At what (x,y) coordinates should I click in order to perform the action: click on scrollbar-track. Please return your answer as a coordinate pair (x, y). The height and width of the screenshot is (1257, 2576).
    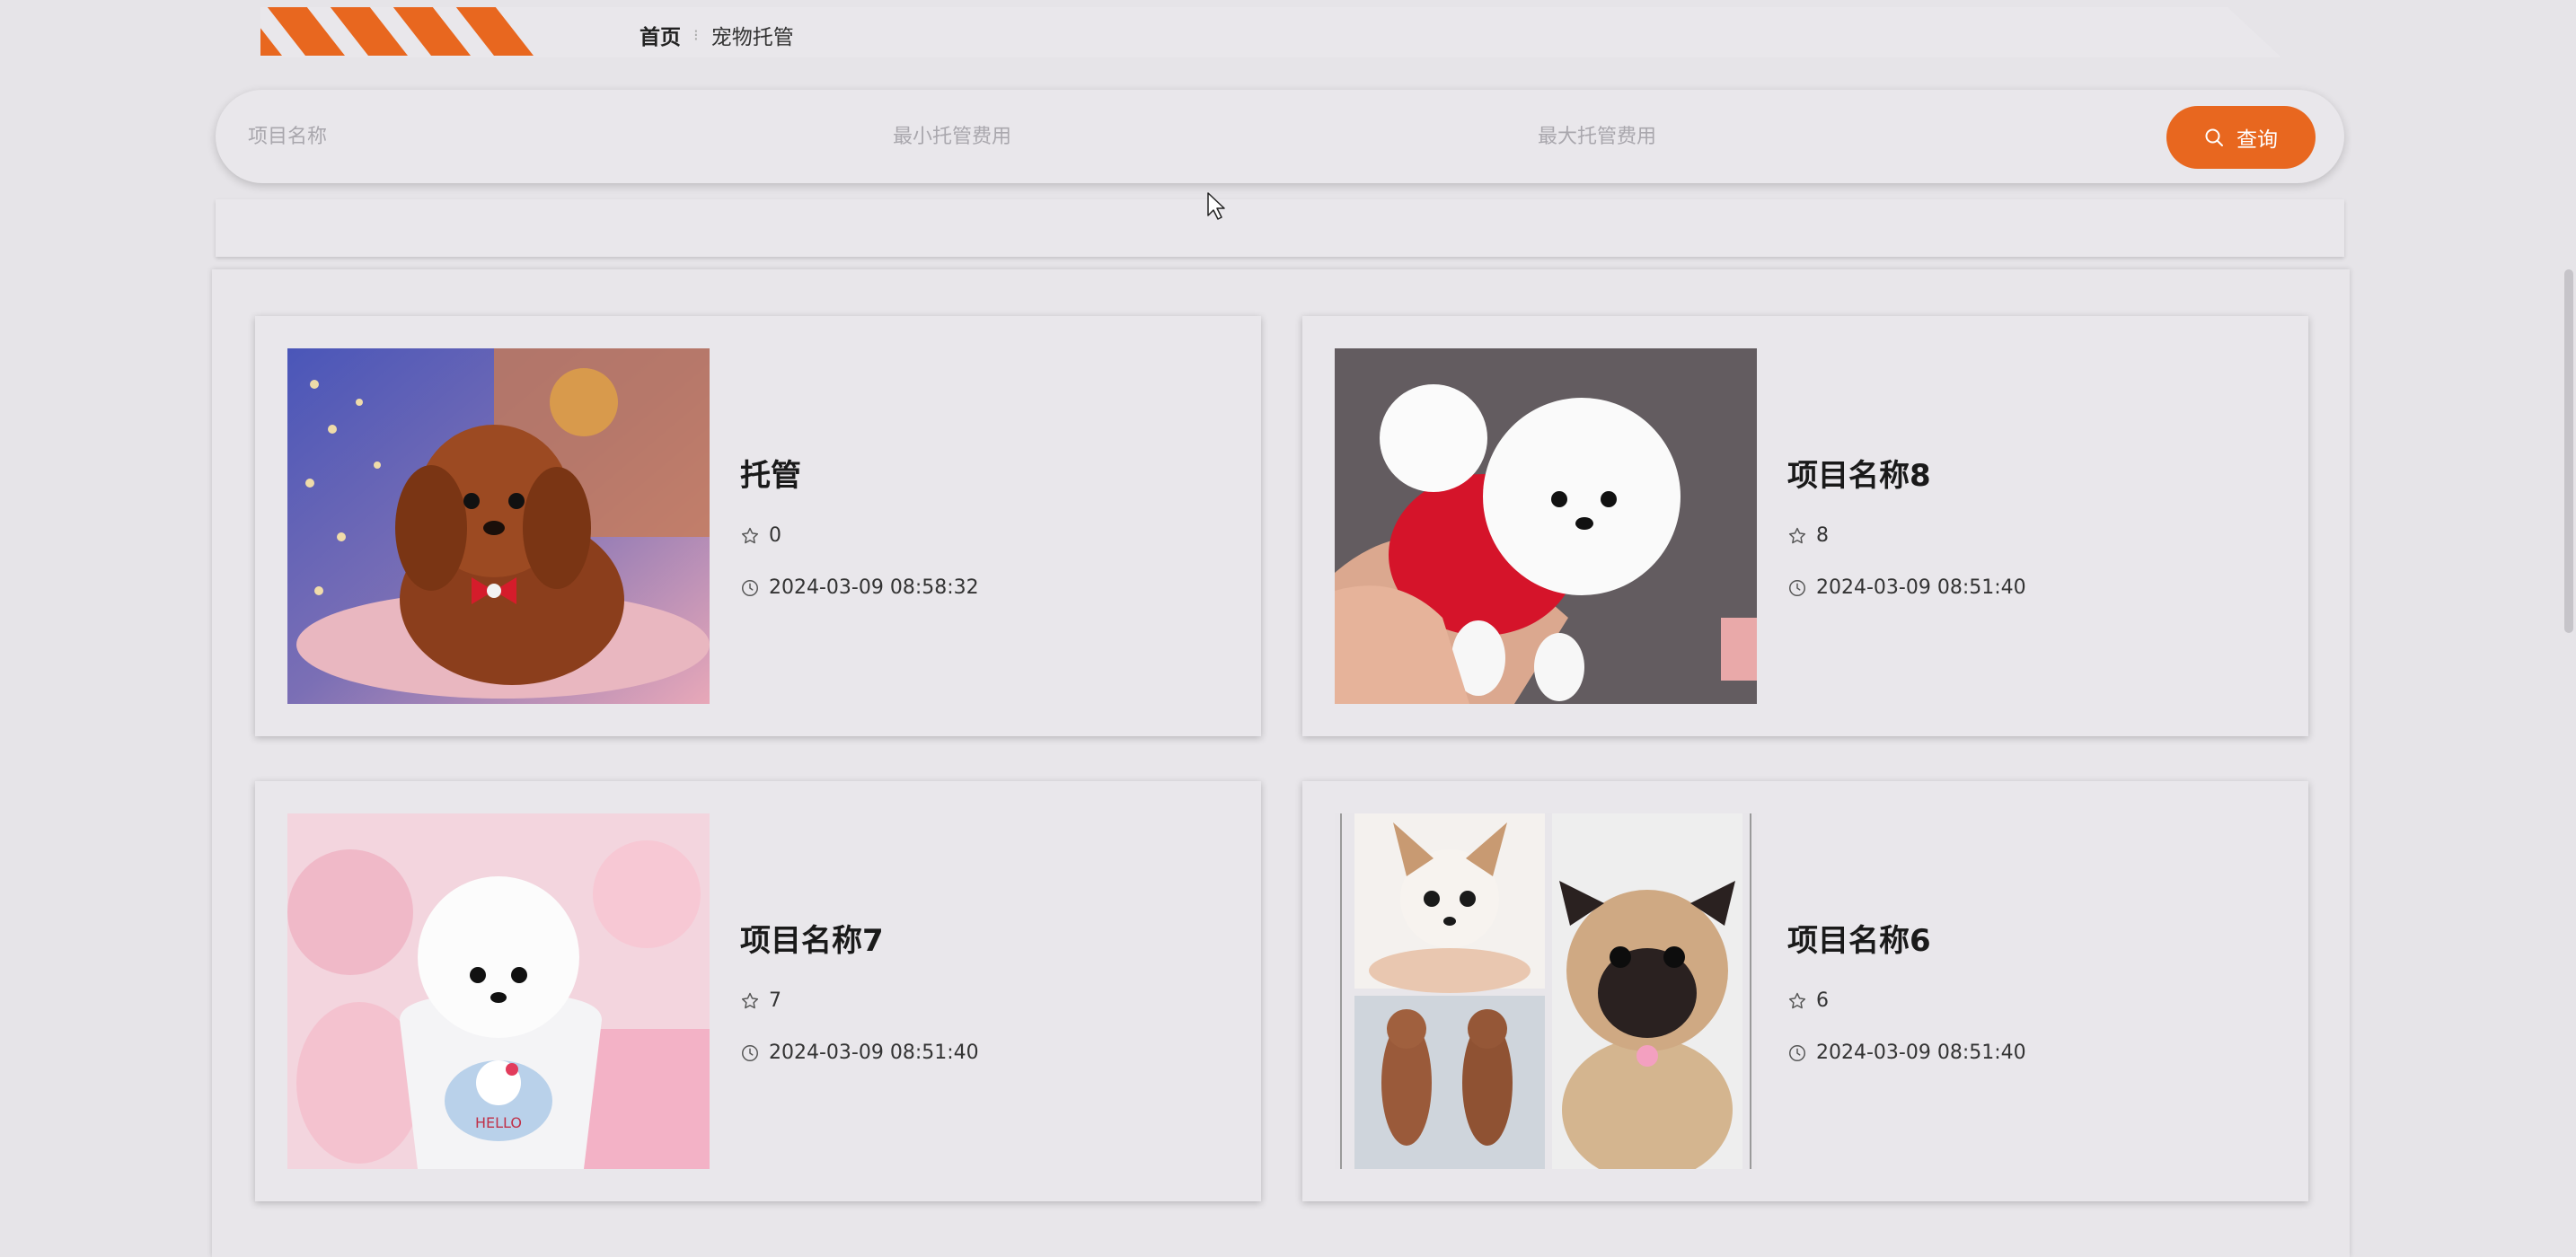
    Looking at the image, I should click on (2568, 614).